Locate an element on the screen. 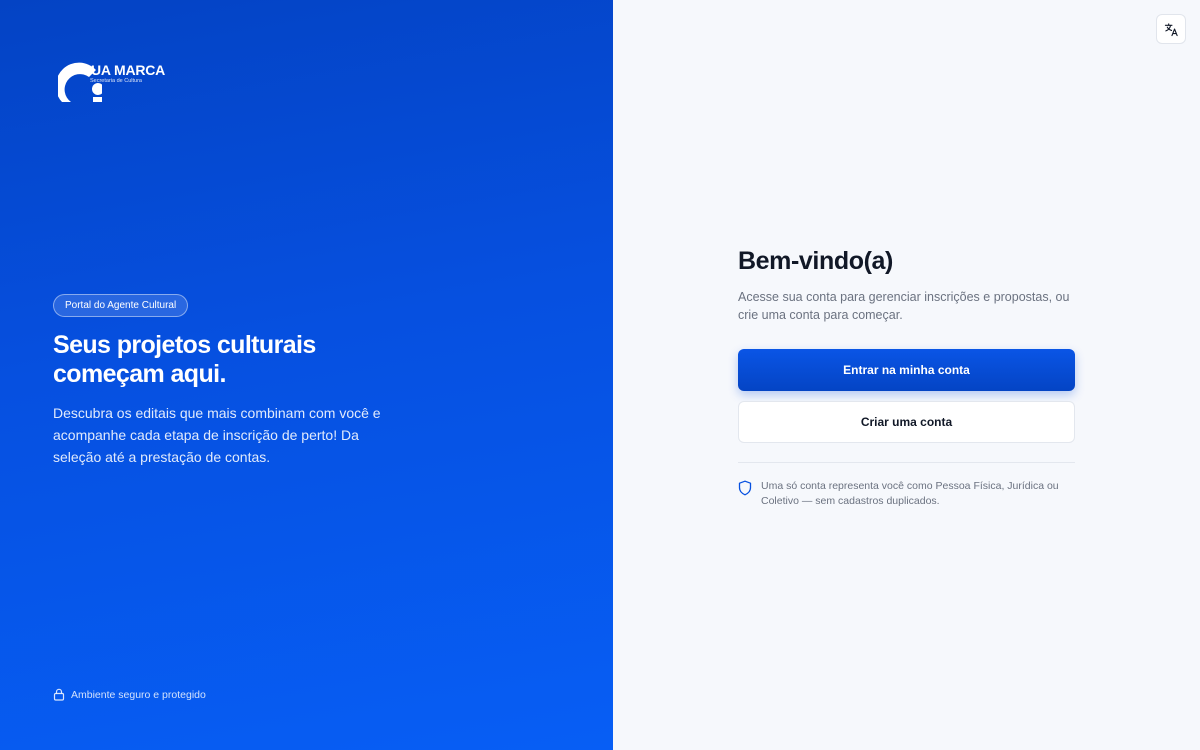 The image size is (1200, 750). language-button is located at coordinates (1171, 29).